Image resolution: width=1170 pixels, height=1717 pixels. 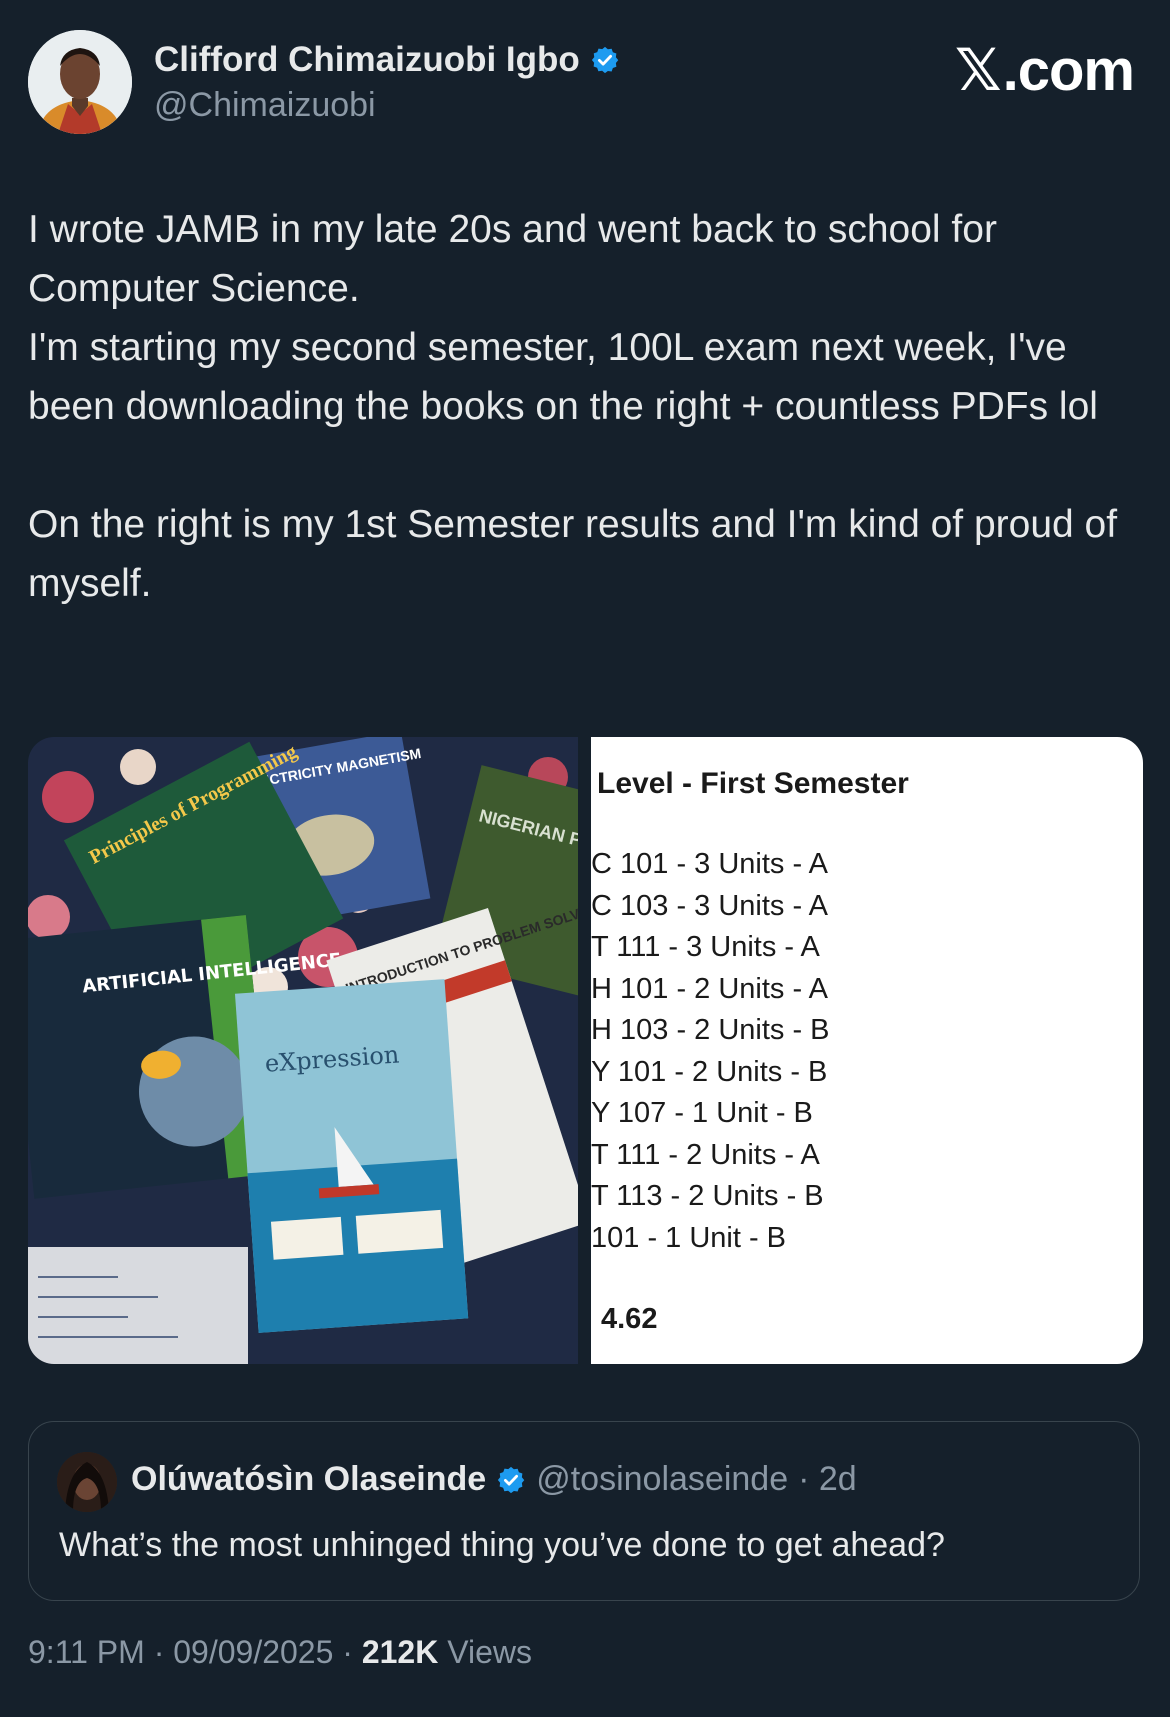 I want to click on quoted-avatar-image, so click(x=87, y=1482).